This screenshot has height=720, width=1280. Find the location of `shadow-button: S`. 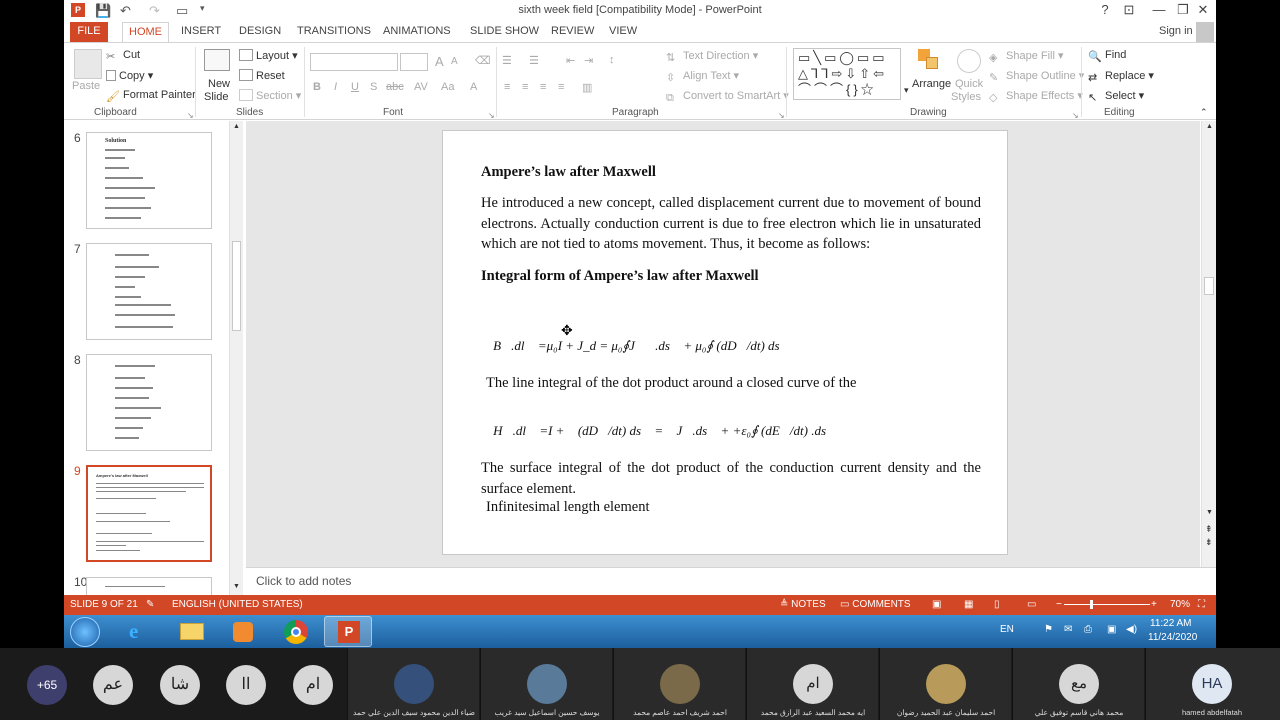

shadow-button: S is located at coordinates (373, 87).